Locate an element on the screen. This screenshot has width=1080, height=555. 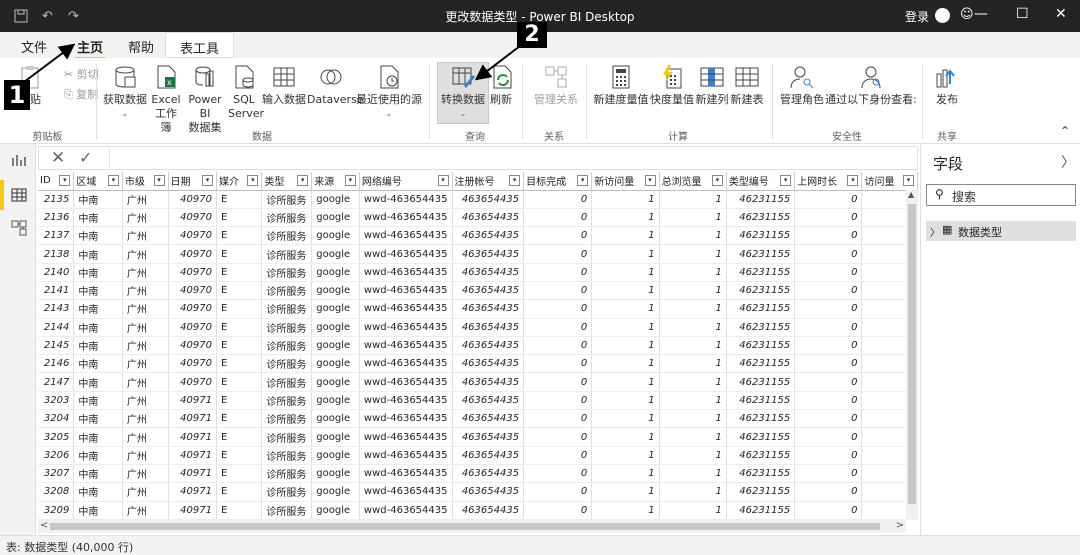
table-cell: 2147 is located at coordinates (56, 382).